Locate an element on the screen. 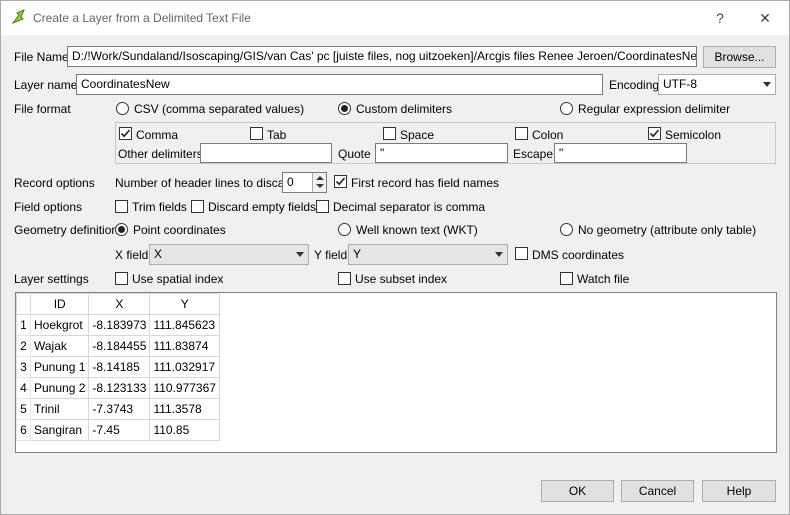 This screenshot has height=515, width=790. custom-delimiters-radio is located at coordinates (344, 108).